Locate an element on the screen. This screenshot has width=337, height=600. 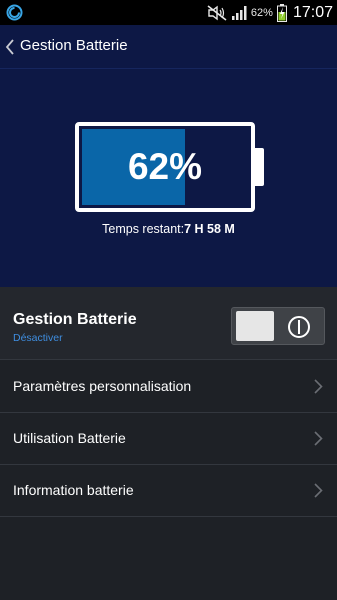
status-bar-right: 62% 17:07 is located at coordinates (270, 12).